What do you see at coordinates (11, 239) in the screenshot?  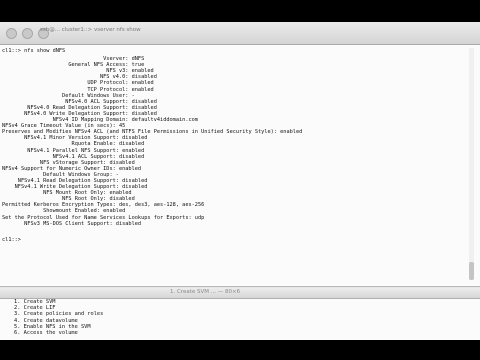 I see `end-prompt-line: cl1::>` at bounding box center [11, 239].